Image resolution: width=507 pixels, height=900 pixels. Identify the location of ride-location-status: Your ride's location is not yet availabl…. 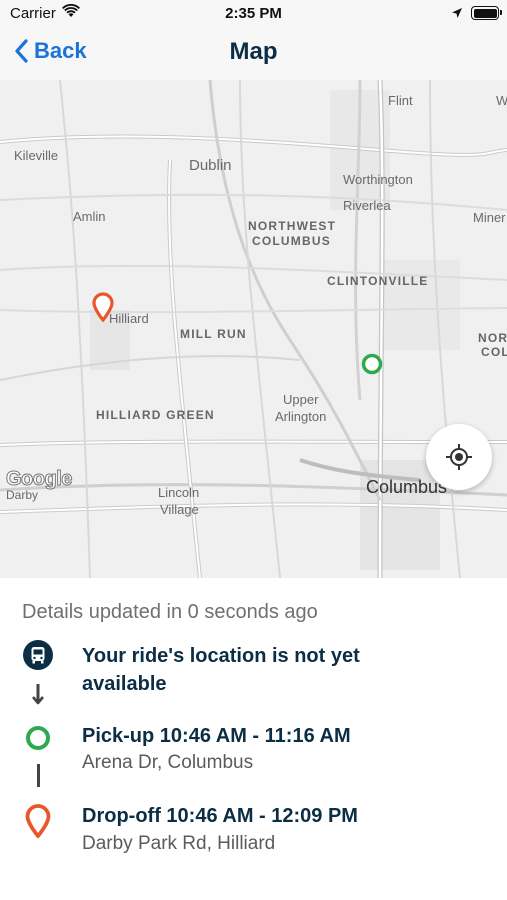
(221, 670).